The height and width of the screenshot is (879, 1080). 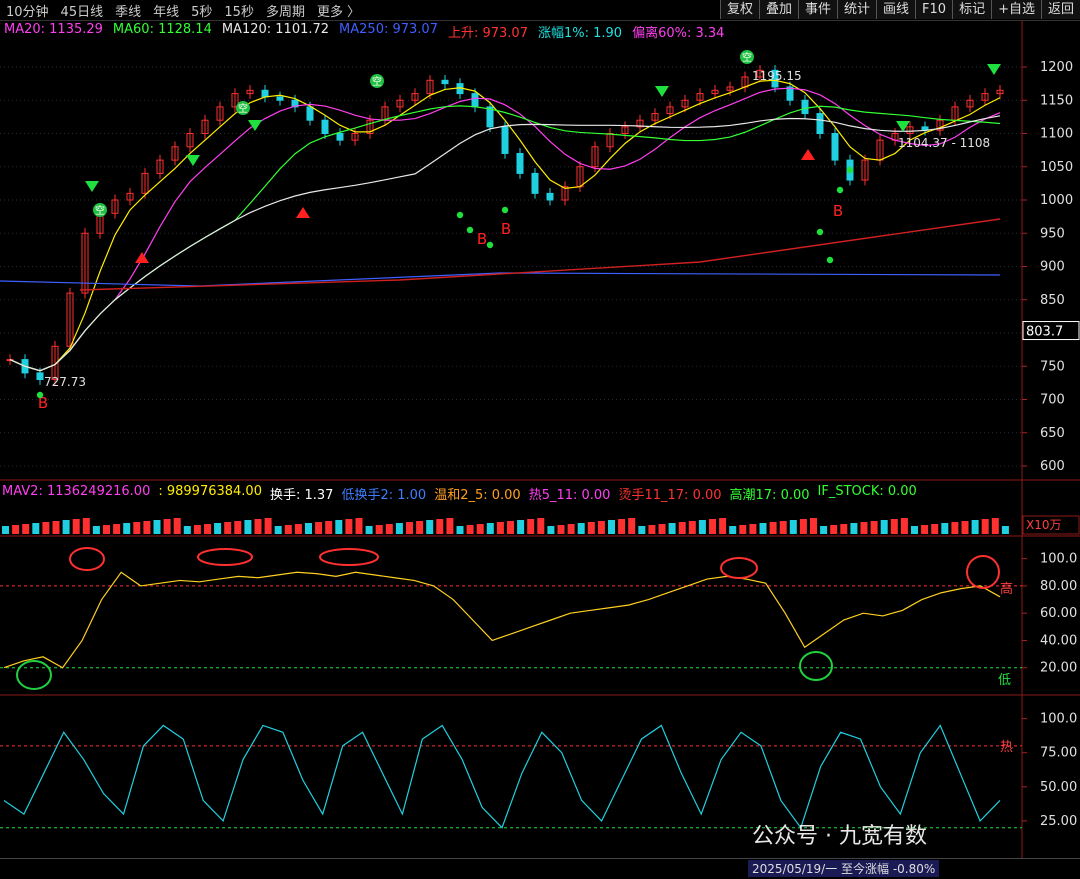 I want to click on osc2-tick-label: 25.00, so click(x=1058, y=821).